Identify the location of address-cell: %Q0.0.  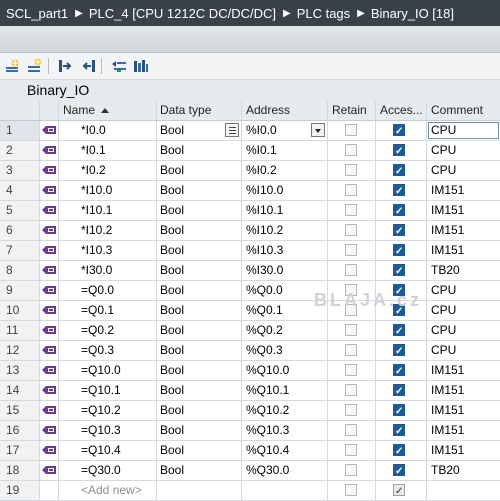
(285, 290).